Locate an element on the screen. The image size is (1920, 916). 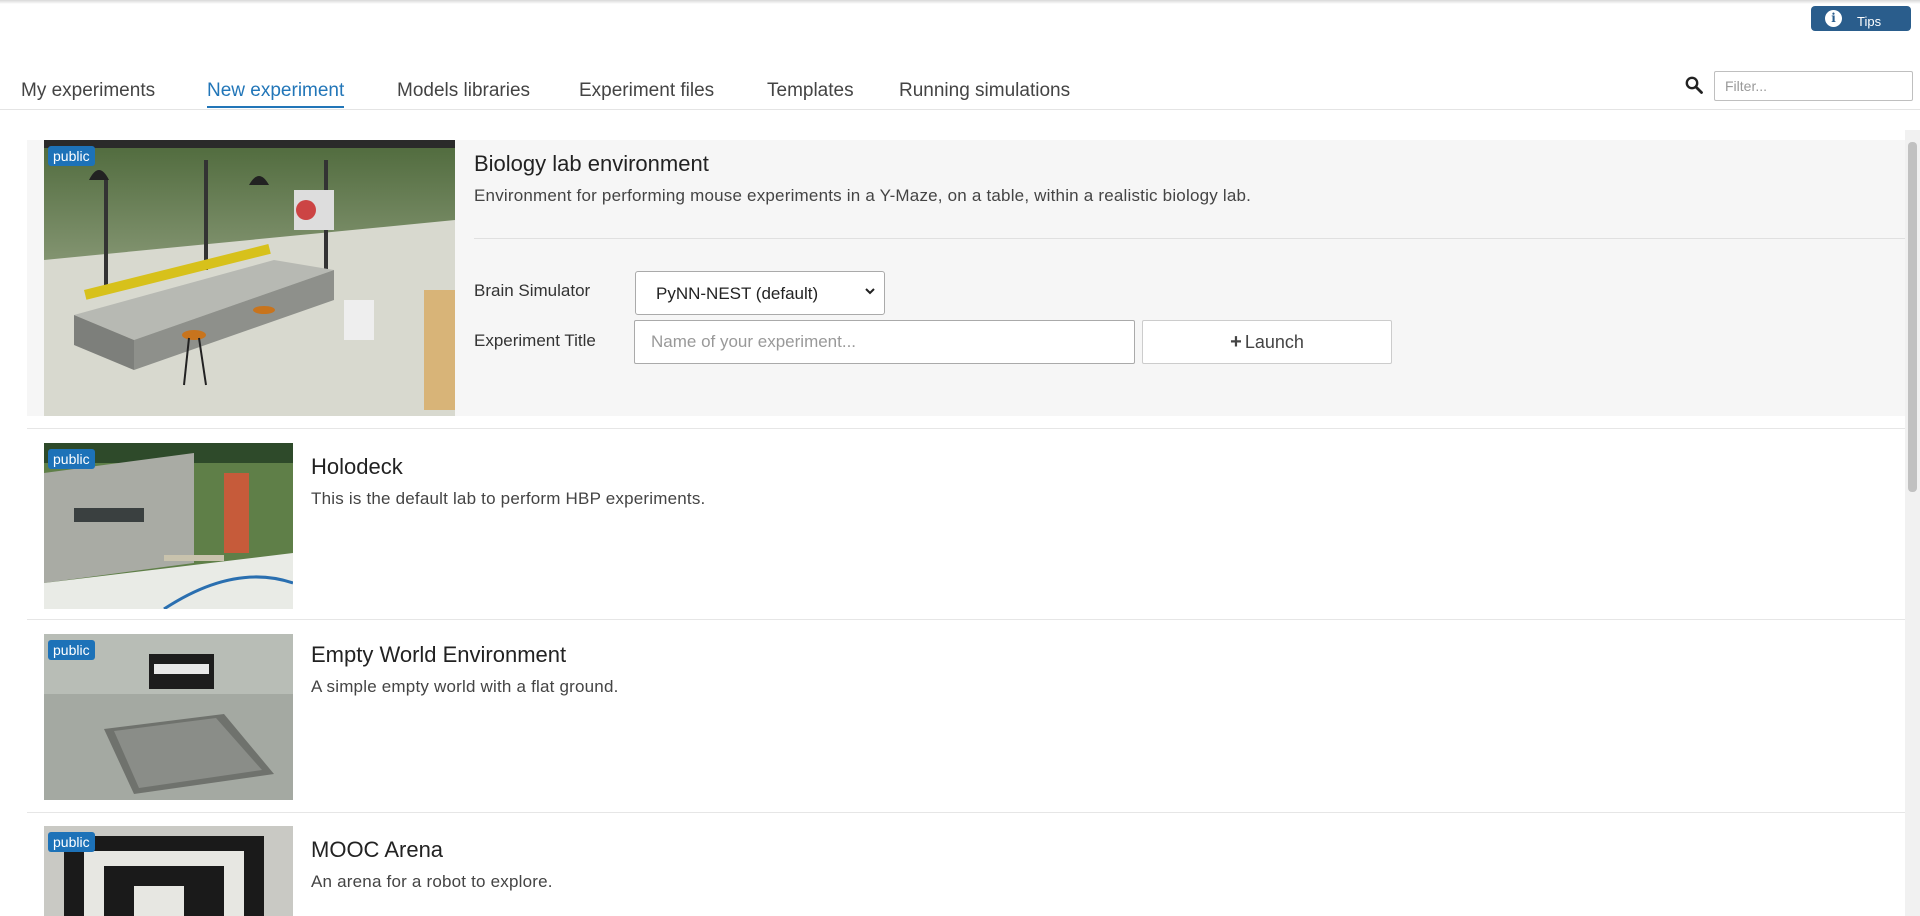
experiment-title: MOOC Arena is located at coordinates (377, 849).